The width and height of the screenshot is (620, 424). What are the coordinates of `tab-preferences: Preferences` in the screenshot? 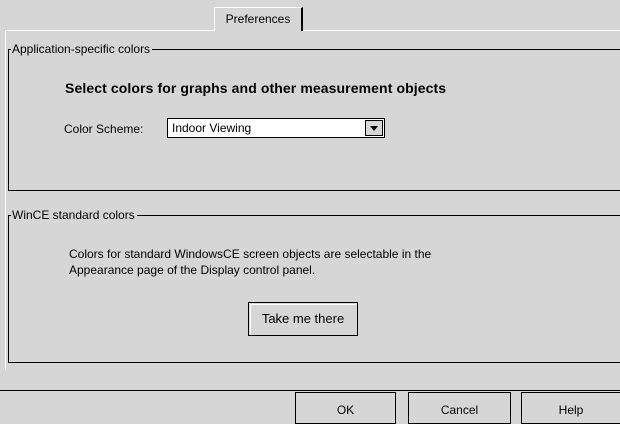 It's located at (258, 19).